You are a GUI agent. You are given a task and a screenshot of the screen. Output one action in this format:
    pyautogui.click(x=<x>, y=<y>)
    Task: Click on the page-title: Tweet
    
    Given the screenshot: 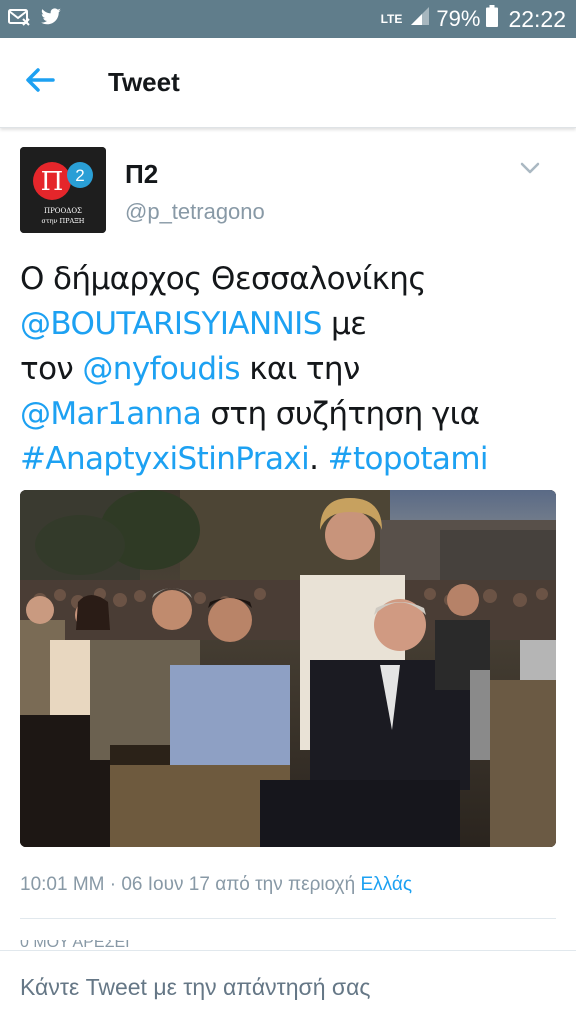 What is the action you would take?
    pyautogui.click(x=144, y=82)
    